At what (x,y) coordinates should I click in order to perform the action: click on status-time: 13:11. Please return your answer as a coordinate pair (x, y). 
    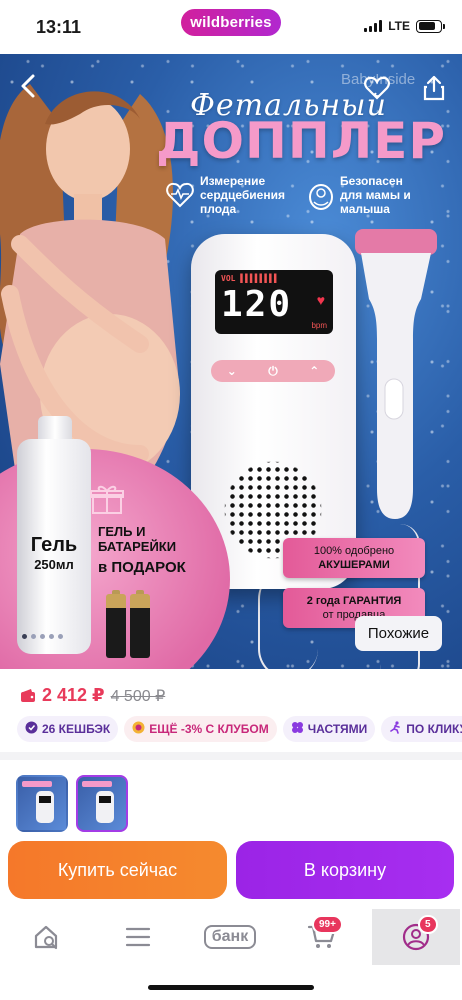
    Looking at the image, I should click on (59, 27).